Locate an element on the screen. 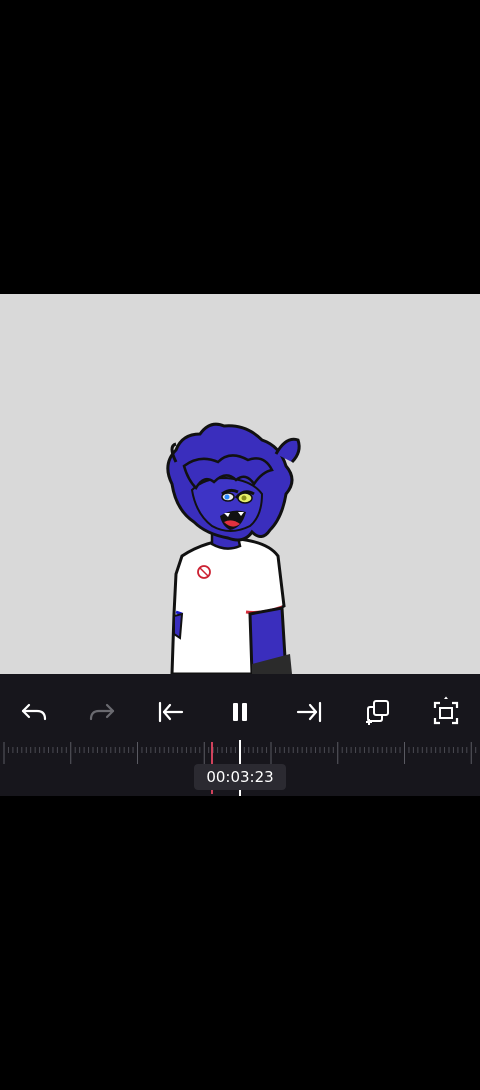  skip-to-start-button is located at coordinates (171, 712).